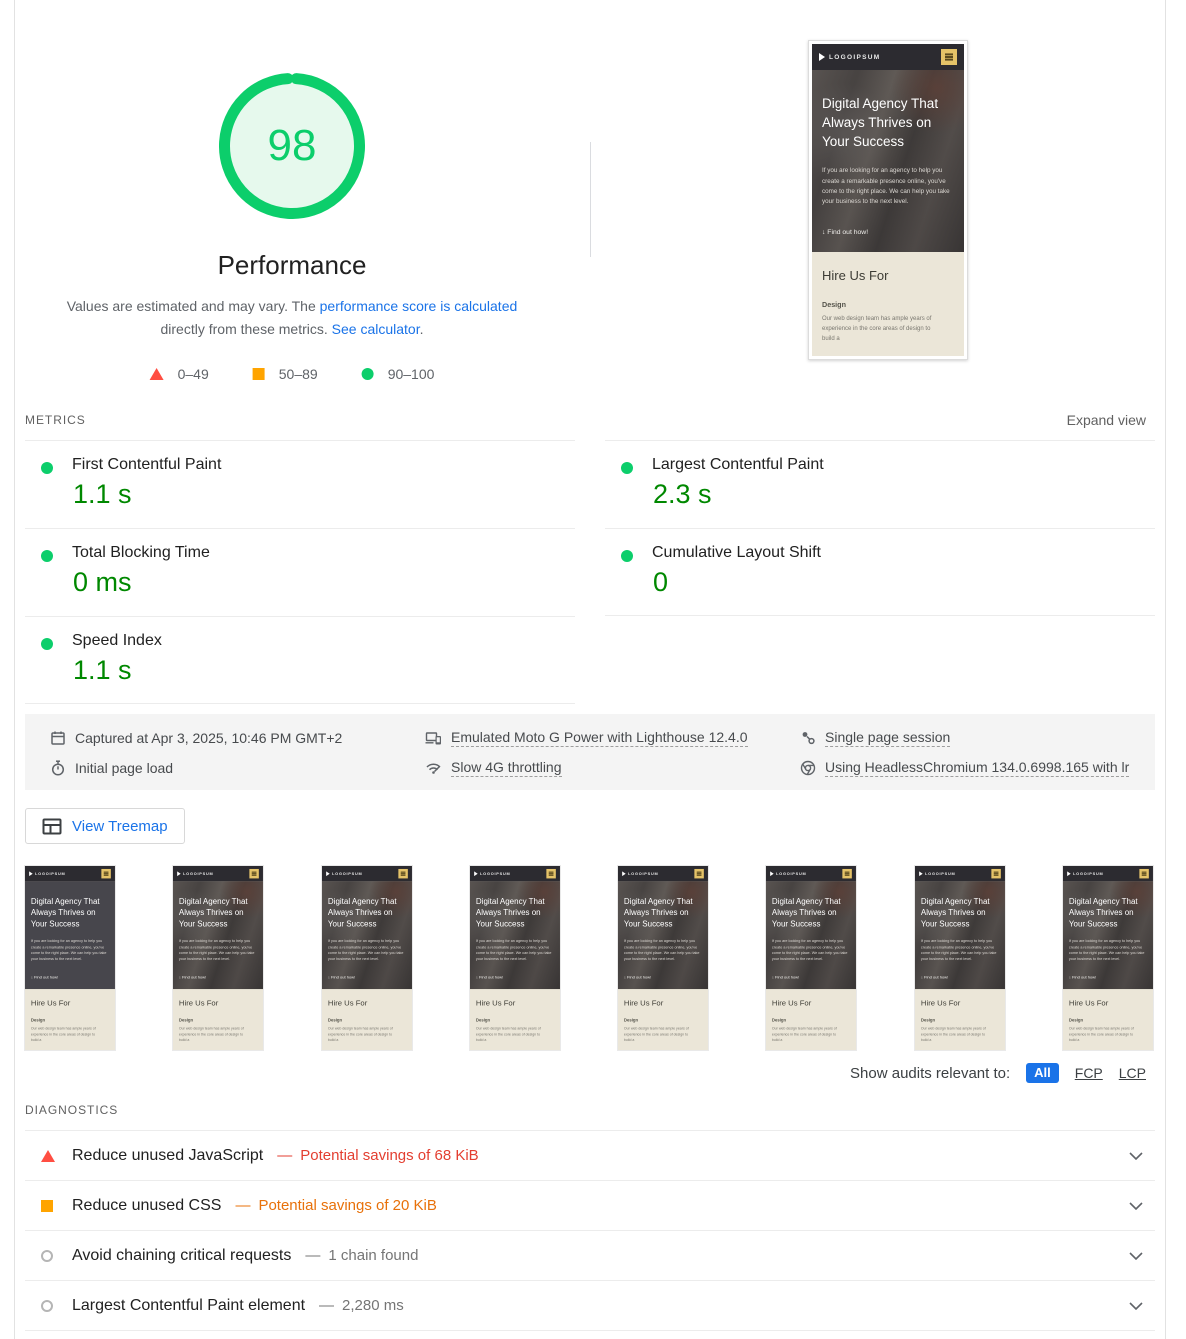 This screenshot has height=1339, width=1186. What do you see at coordinates (682, 494) in the screenshot?
I see `metric-value: 2.3 s` at bounding box center [682, 494].